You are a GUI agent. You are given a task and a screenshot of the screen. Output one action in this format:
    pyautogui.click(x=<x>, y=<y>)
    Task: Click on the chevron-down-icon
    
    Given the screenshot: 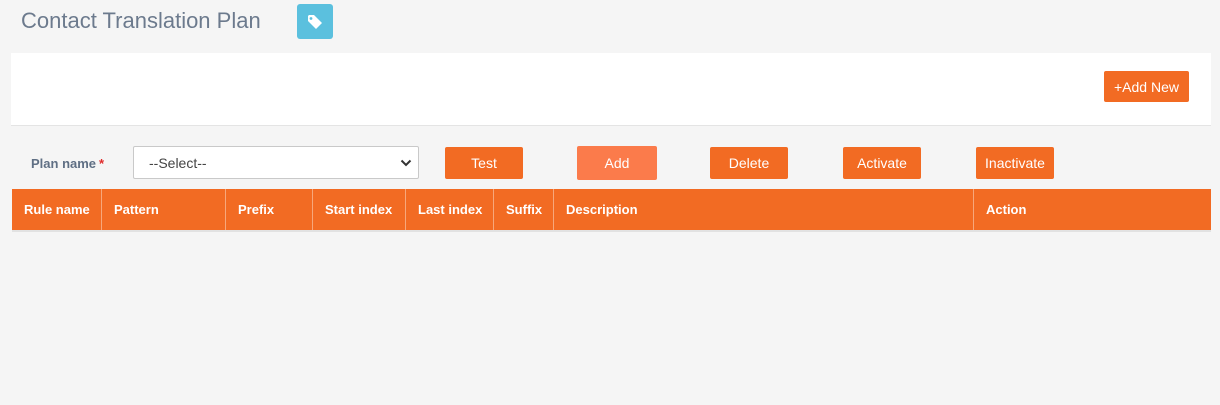 What is the action you would take?
    pyautogui.click(x=406, y=163)
    